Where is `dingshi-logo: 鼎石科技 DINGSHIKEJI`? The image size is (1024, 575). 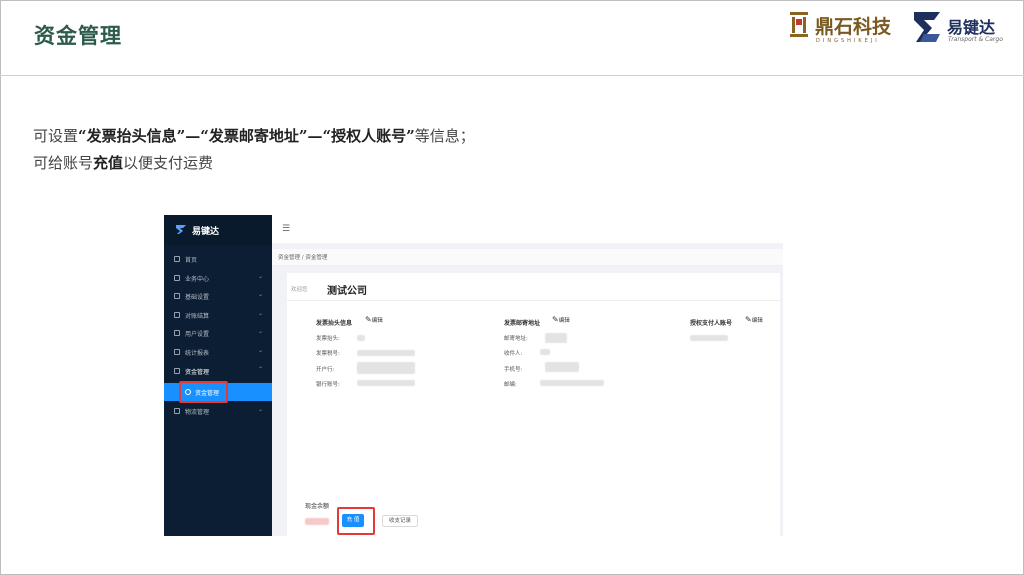 dingshi-logo: 鼎石科技 DINGSHIKEJI is located at coordinates (844, 28).